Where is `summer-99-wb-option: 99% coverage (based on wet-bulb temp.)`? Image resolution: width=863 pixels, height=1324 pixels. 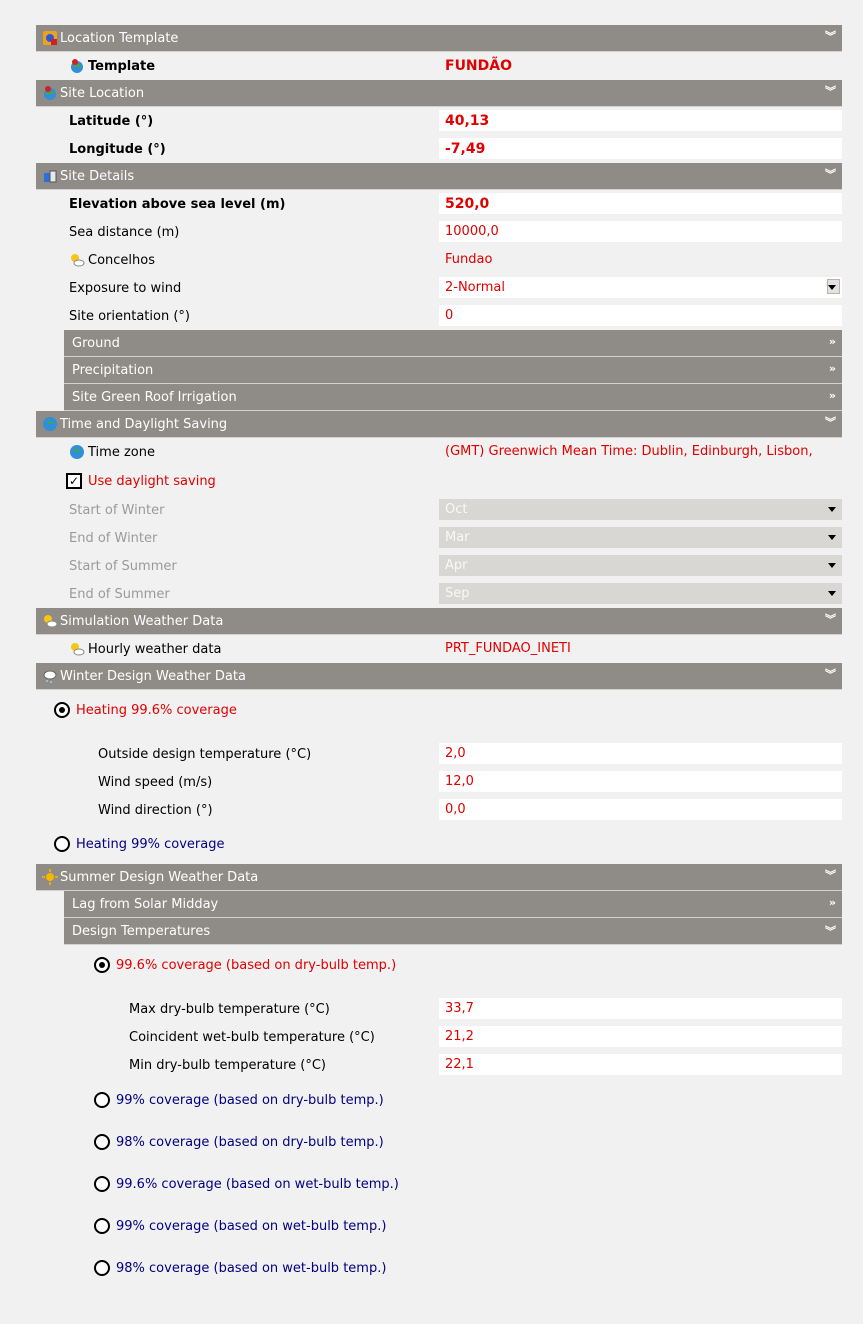
summer-99-wb-option: 99% coverage (based on wet-bulb temp.) is located at coordinates (439, 1226).